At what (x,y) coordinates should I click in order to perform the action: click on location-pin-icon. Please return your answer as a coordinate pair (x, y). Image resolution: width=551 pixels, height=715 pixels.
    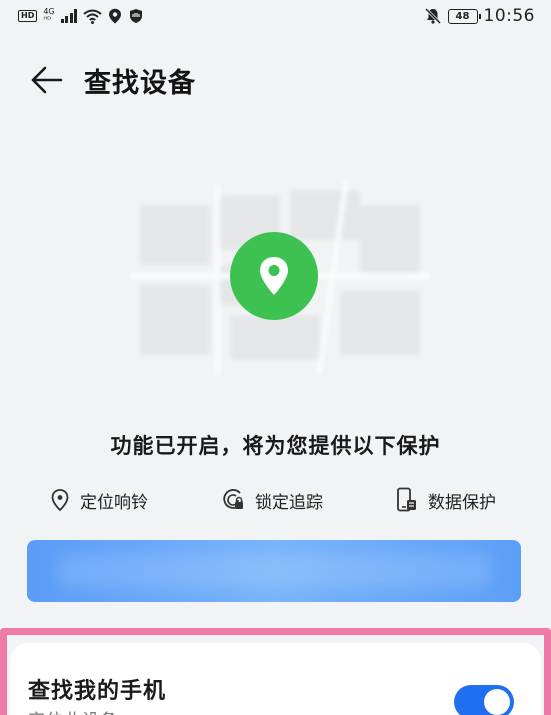
    Looking at the image, I should click on (274, 276).